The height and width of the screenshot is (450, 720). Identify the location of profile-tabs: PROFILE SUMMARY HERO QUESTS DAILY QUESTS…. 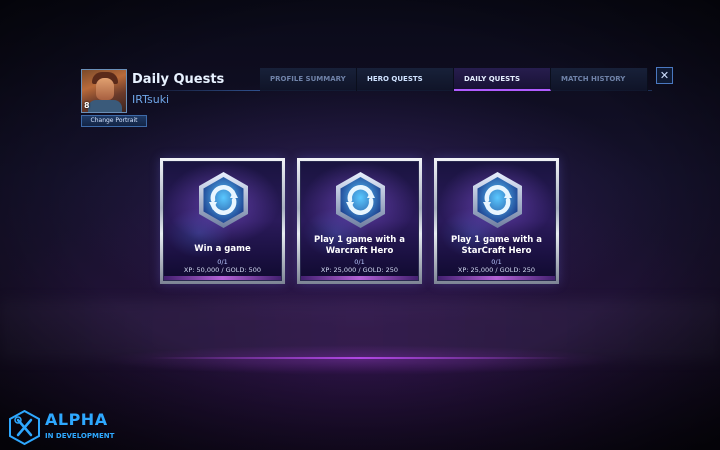
(454, 79).